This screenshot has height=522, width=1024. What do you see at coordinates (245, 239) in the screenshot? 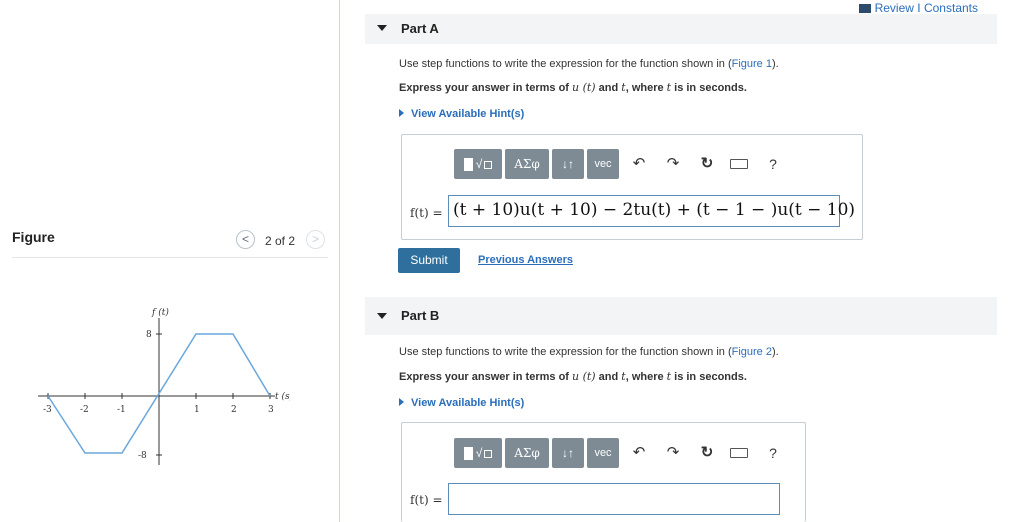
I see `prev-figure-button: <` at bounding box center [245, 239].